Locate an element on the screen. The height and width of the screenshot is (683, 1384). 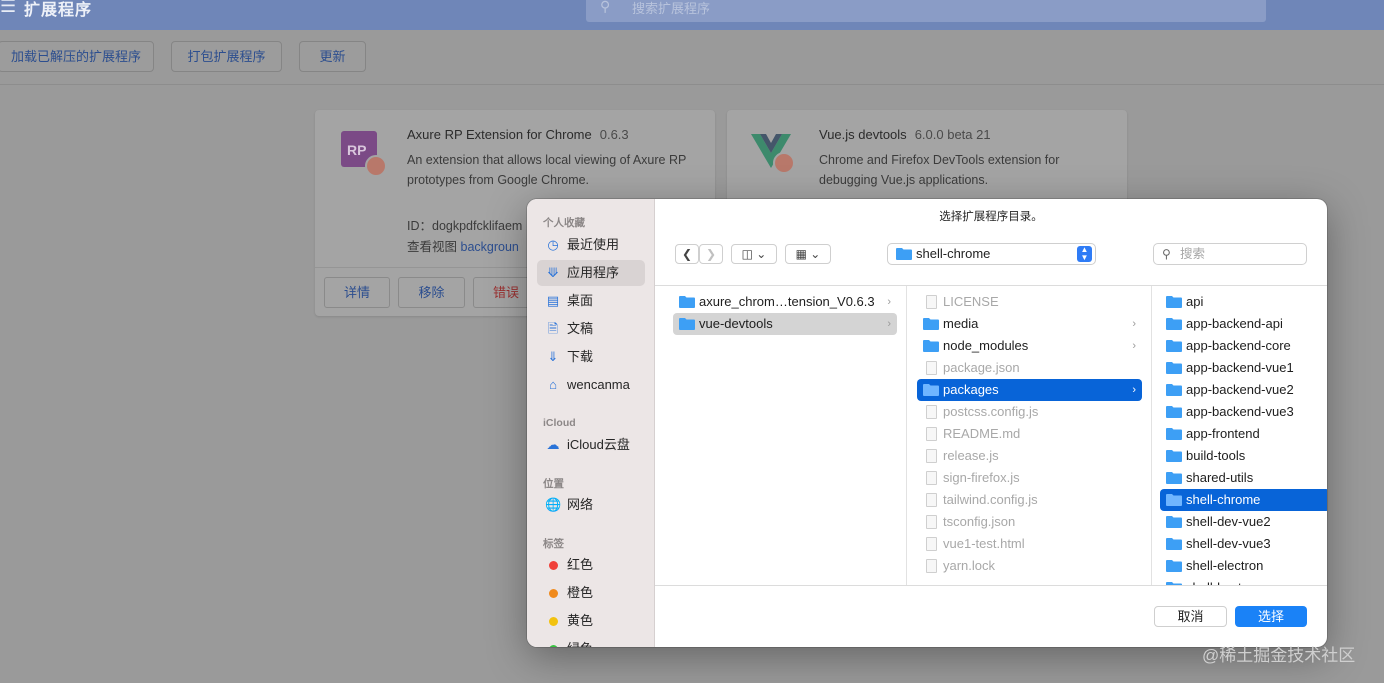
folder-item: app-backend-vue2 is located at coordinates (1243, 390).